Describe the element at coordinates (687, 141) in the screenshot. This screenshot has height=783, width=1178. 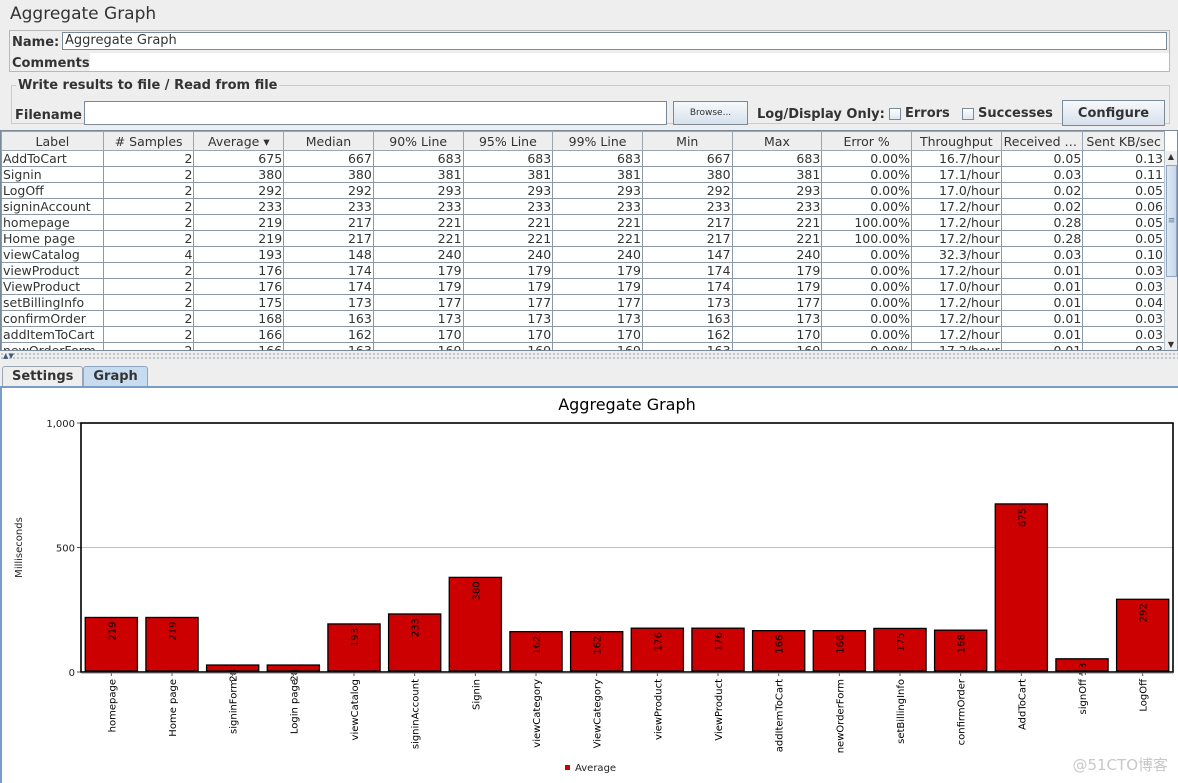
I see `column-header: Min` at that location.